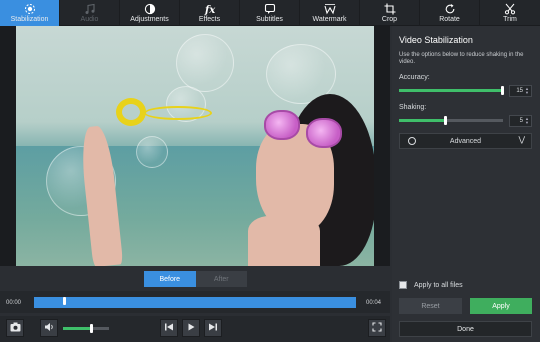 This screenshot has width=540, height=342. I want to click on advanced-label: Advanced, so click(465, 141).